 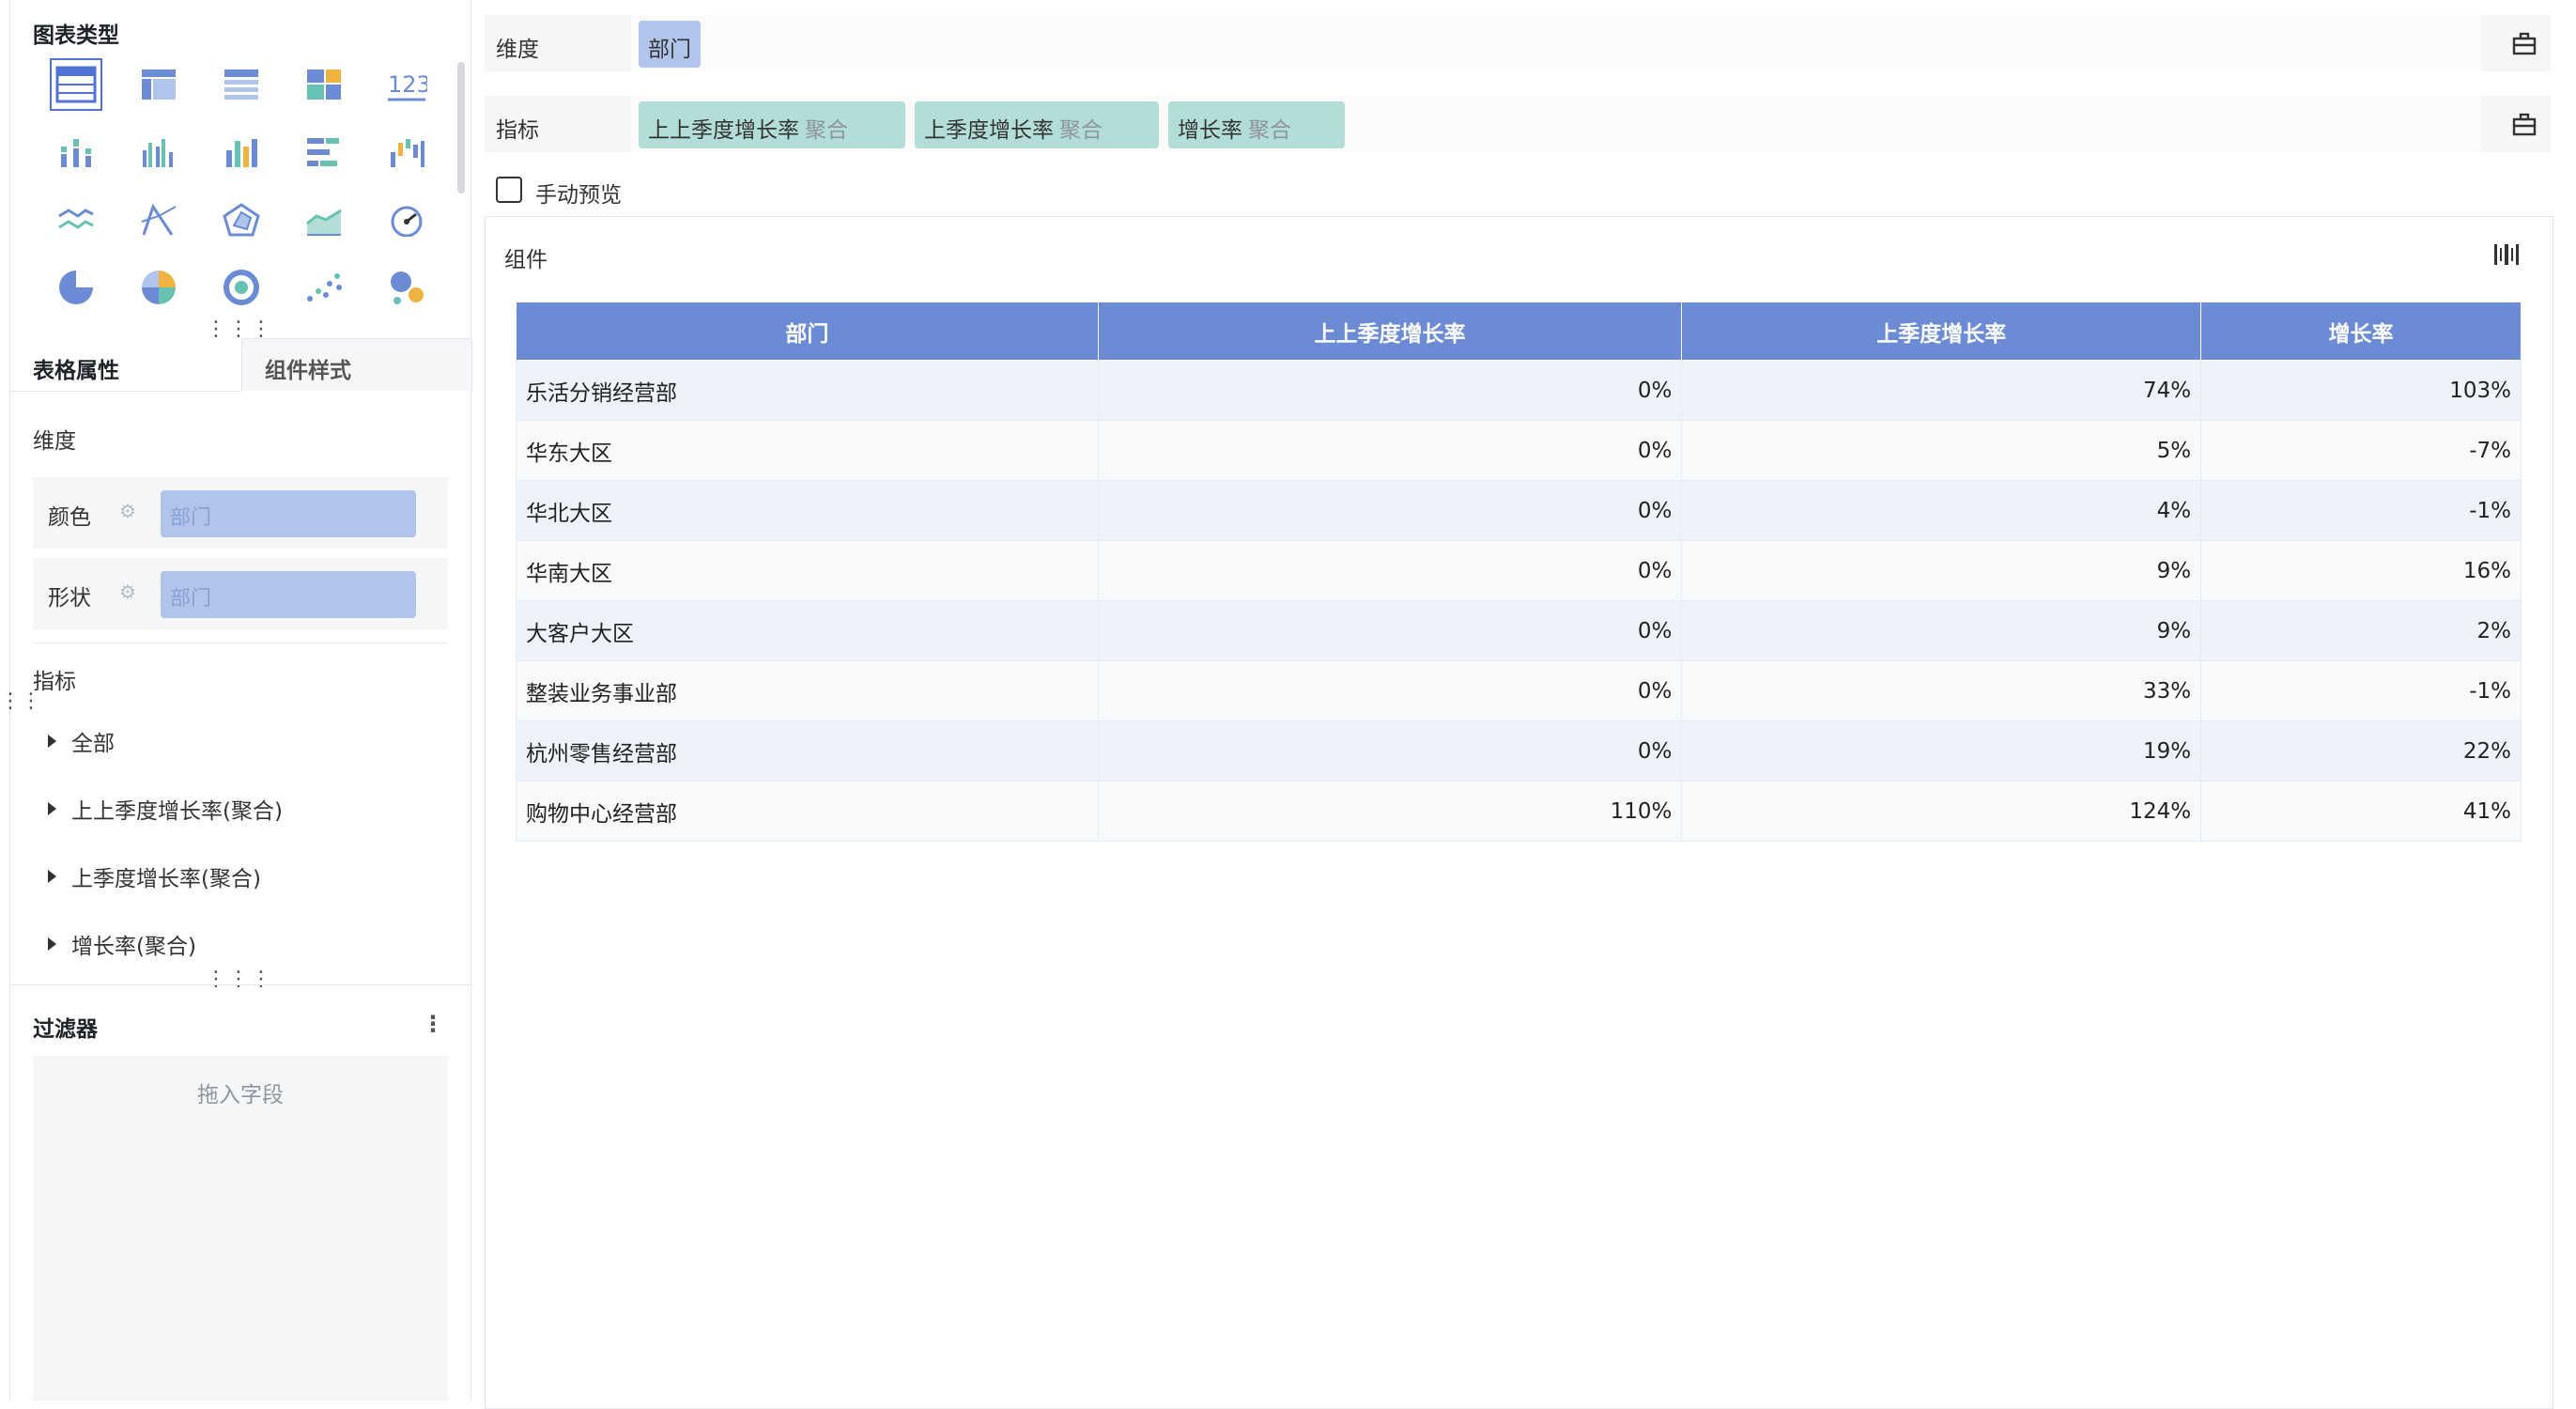 I want to click on tree-item-qoq2: 上上季度增长率(聚合), so click(x=165, y=809).